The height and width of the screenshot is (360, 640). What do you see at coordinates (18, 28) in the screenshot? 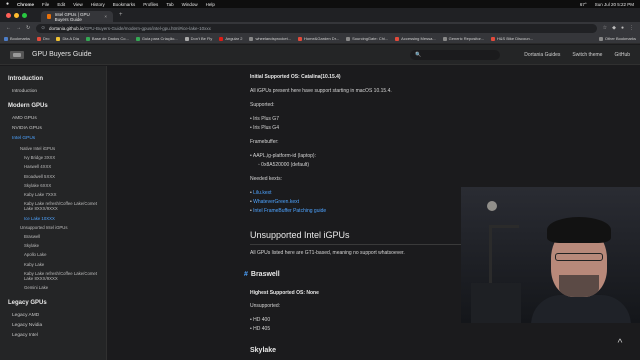
I see `forward-icon: →` at bounding box center [18, 28].